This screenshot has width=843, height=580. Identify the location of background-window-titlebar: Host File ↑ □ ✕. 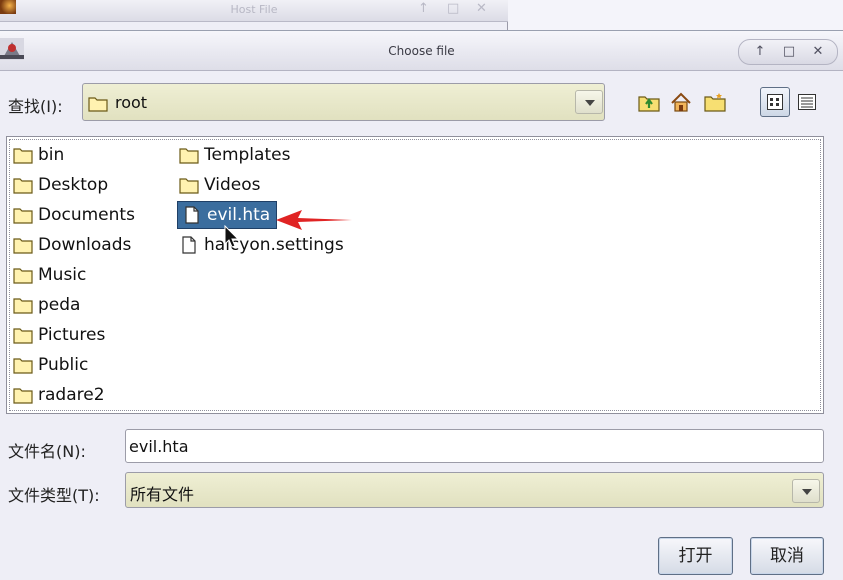
(254, 11).